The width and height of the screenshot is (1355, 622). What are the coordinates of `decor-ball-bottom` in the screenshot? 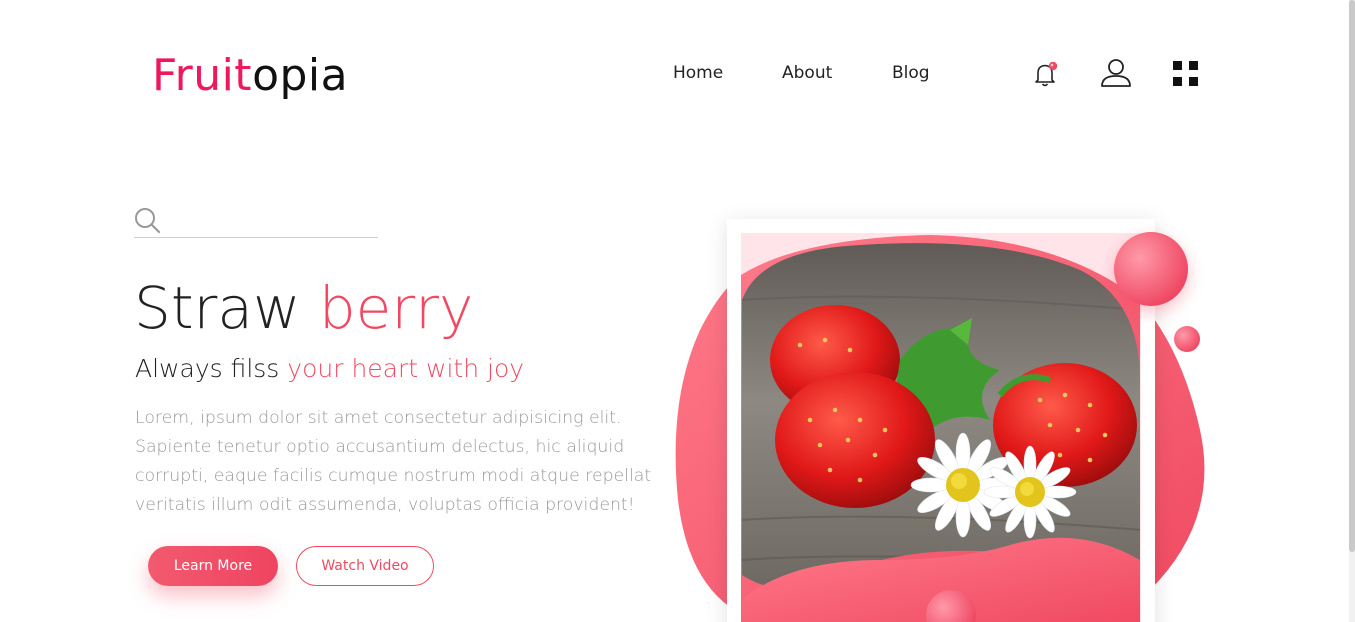 It's located at (951, 606).